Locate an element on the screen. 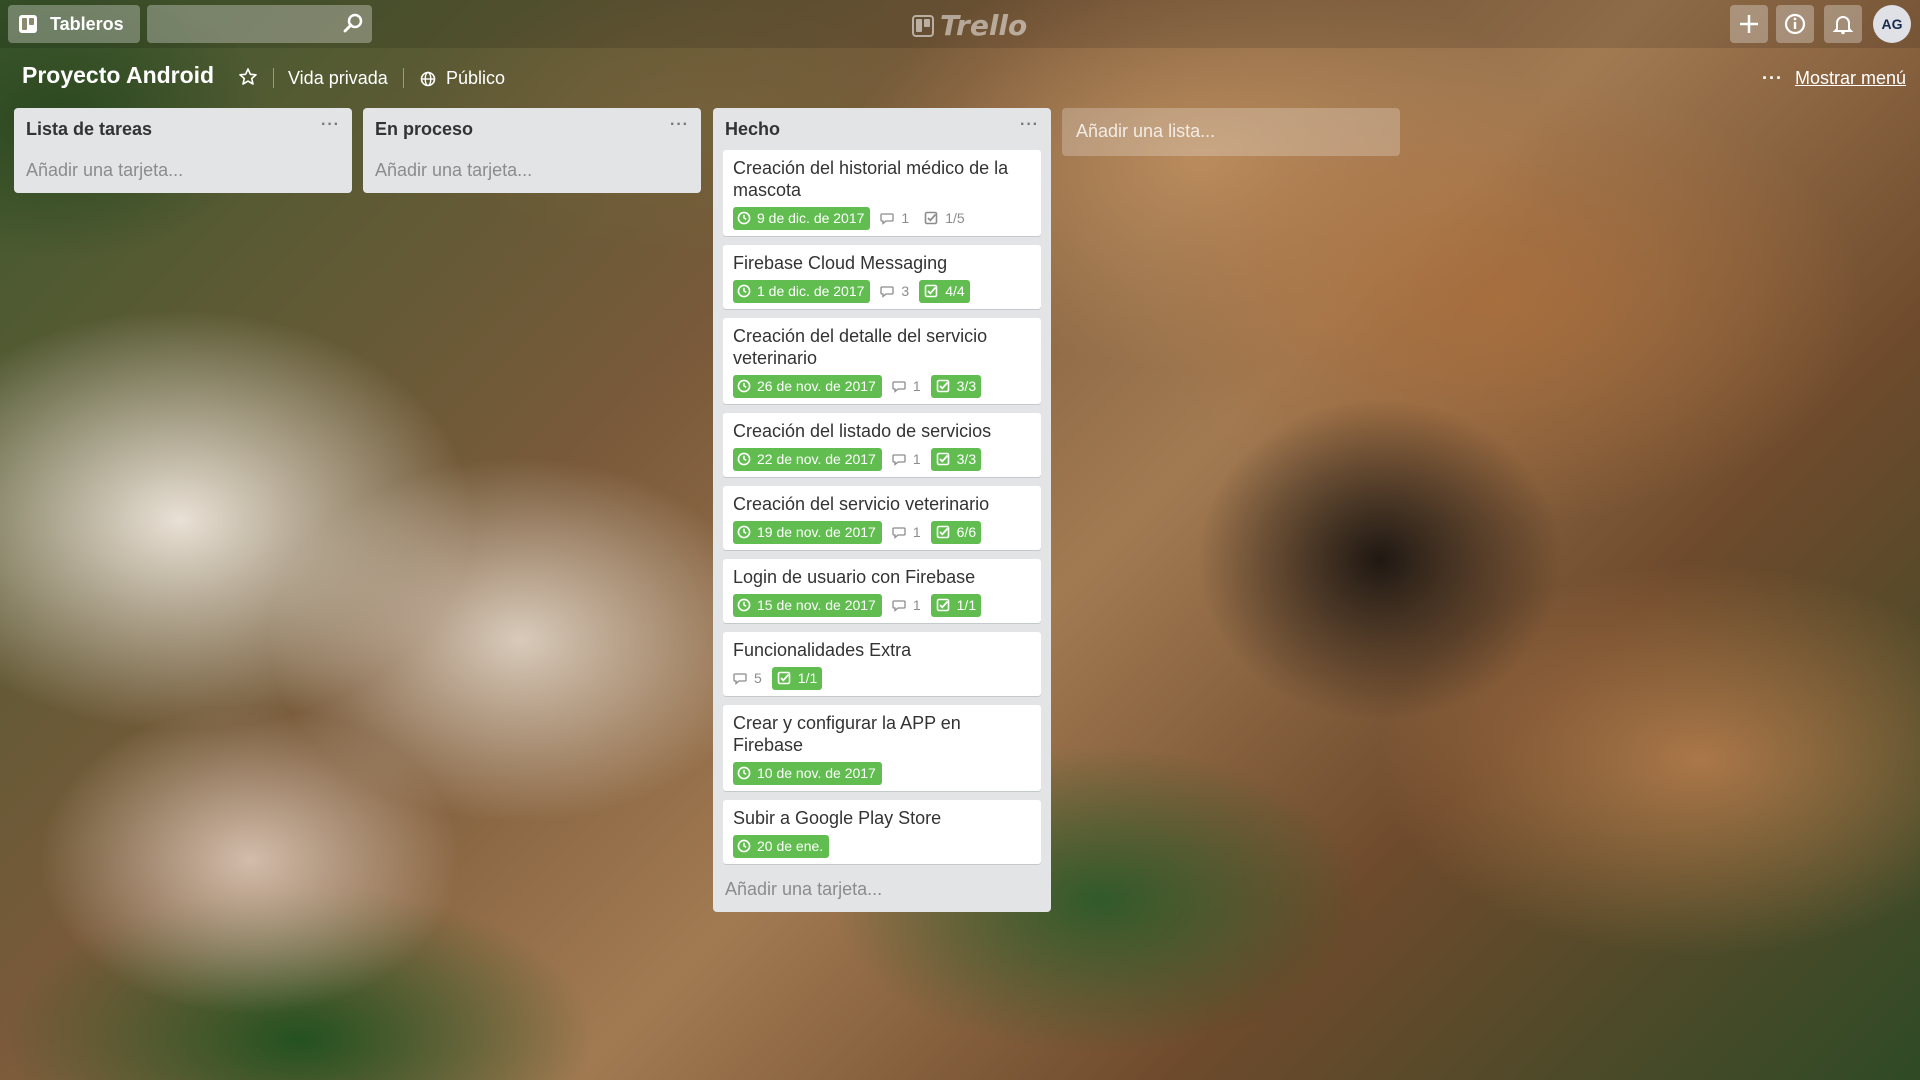 The height and width of the screenshot is (1080, 1920). due-date-badge: 20 de ene. is located at coordinates (781, 846).